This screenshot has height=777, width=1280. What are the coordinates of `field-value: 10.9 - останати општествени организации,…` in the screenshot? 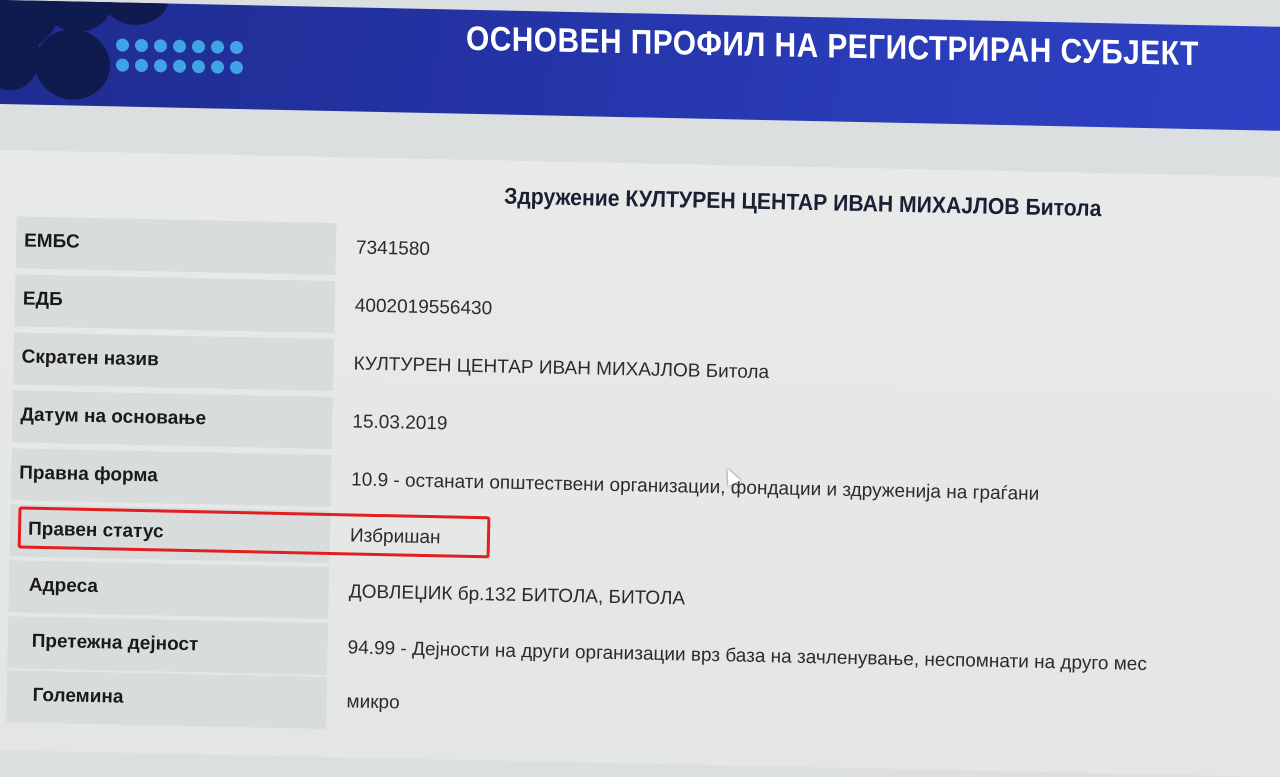 It's located at (695, 487).